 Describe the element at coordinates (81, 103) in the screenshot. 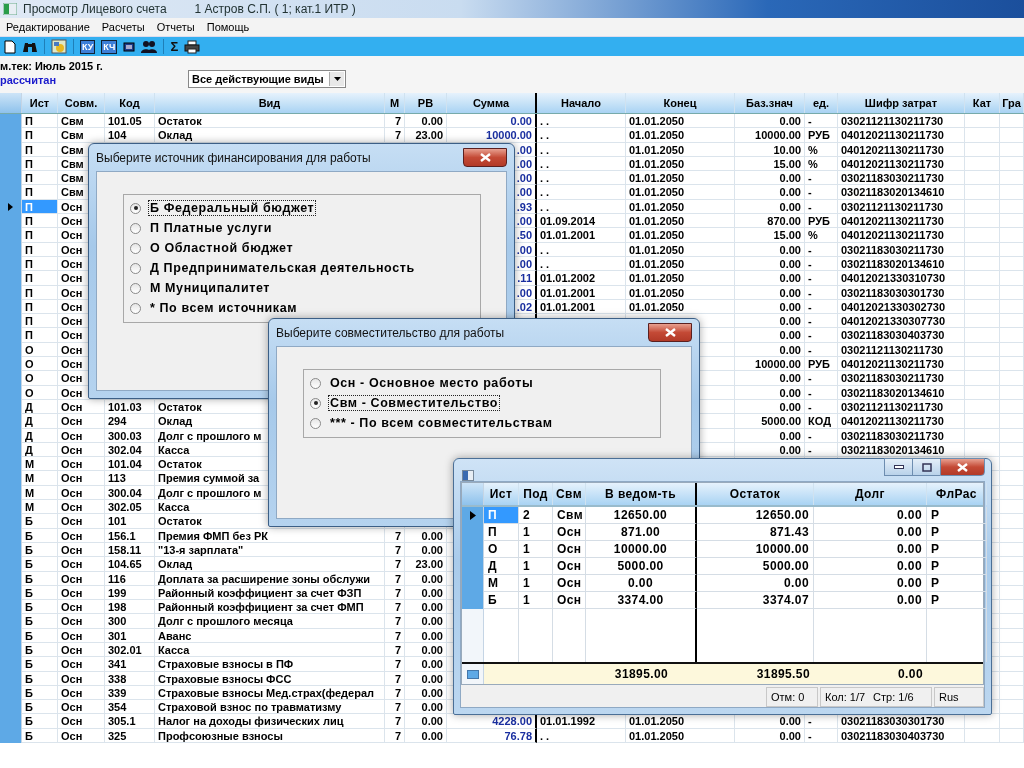

I see `column-header: Совм.` at that location.